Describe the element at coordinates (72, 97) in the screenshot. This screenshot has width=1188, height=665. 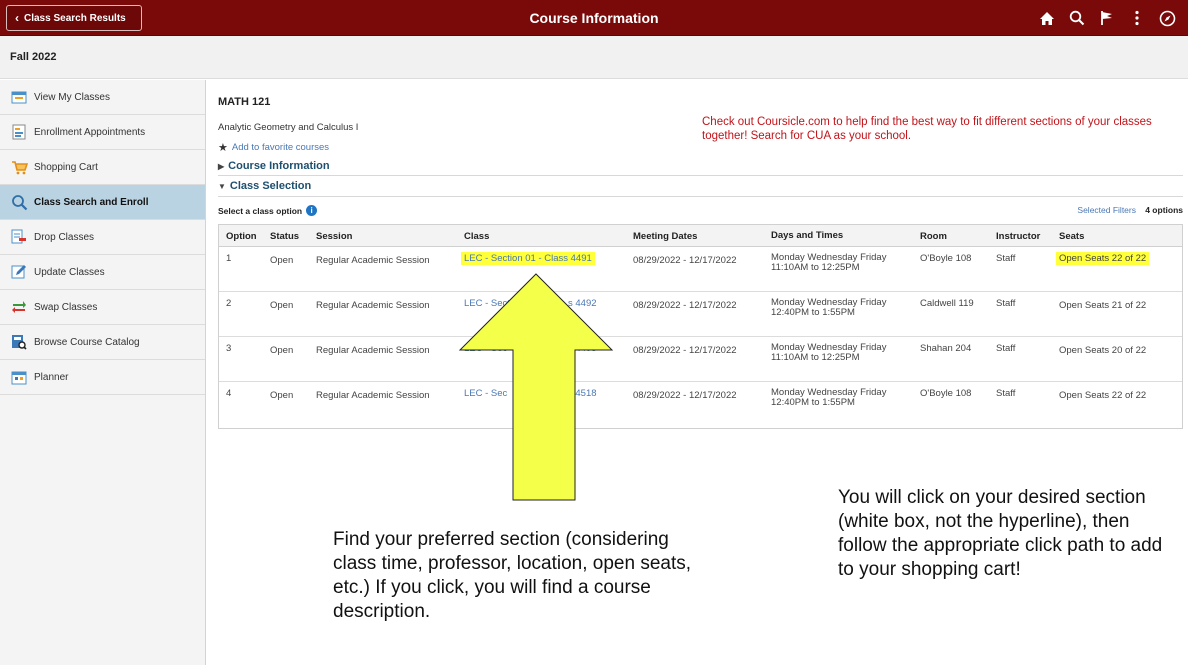
I see `sidebar-item-label: View My Classes` at that location.